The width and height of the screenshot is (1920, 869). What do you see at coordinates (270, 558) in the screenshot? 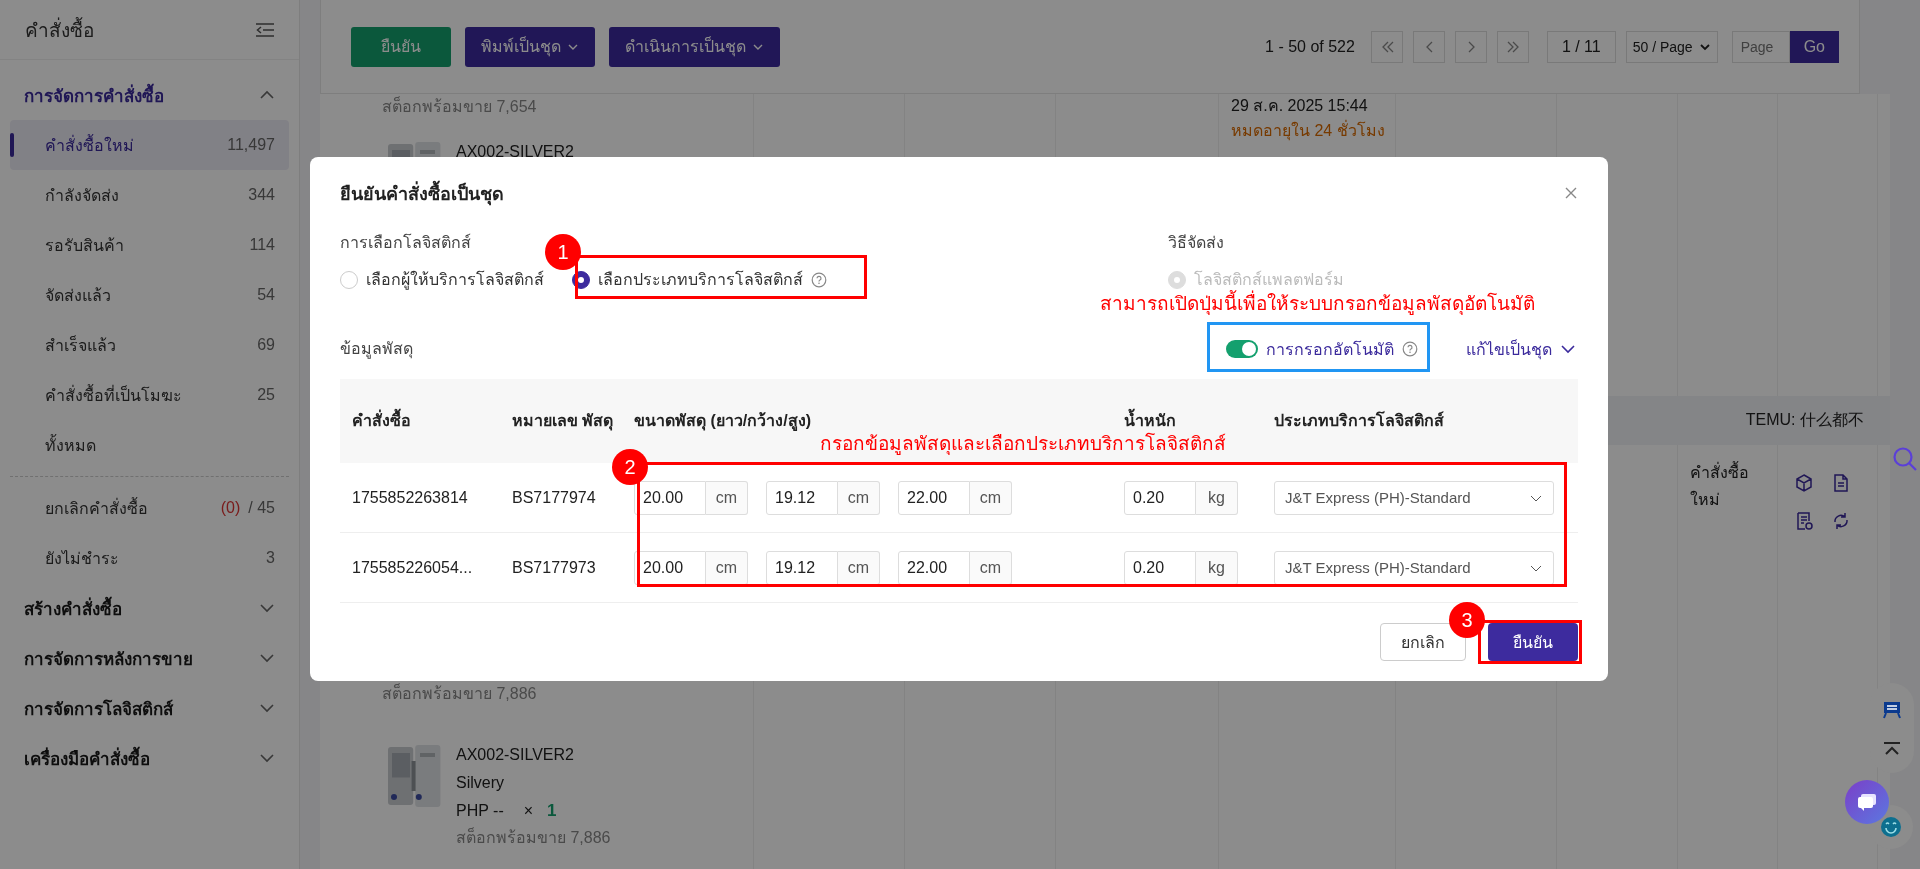
I see `item-count: 3` at bounding box center [270, 558].